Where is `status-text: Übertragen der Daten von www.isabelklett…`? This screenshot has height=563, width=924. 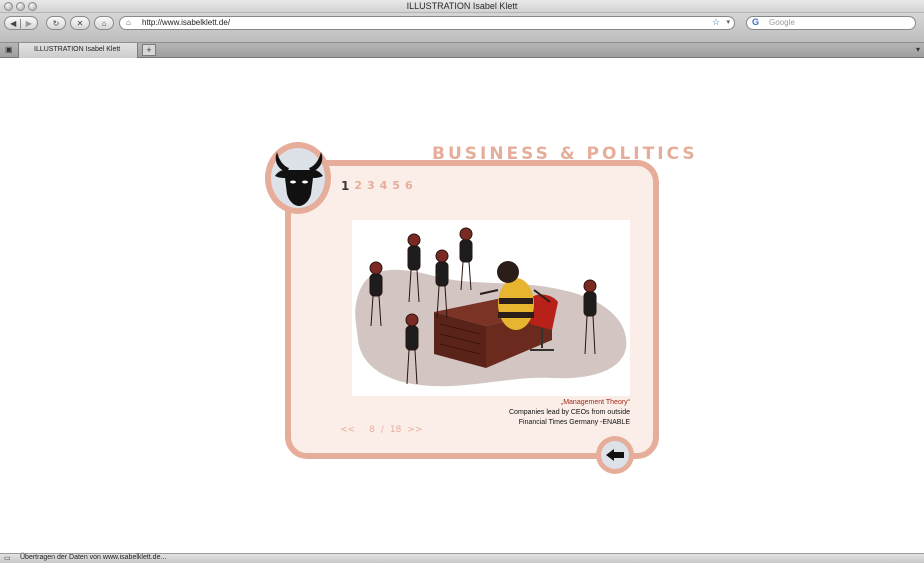
status-text: Übertragen der Daten von www.isabelklett… is located at coordinates (93, 557).